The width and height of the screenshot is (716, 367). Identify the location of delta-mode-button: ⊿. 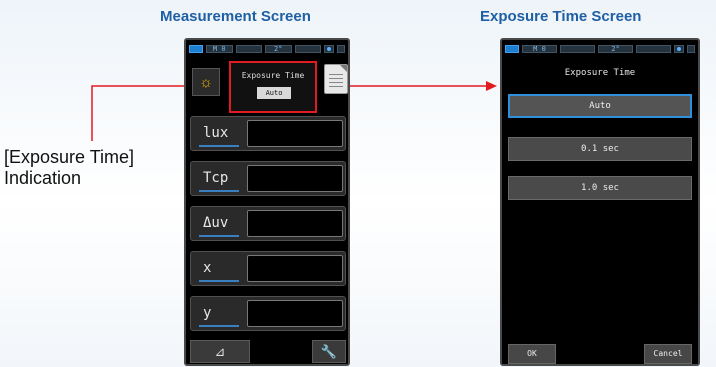
(220, 351).